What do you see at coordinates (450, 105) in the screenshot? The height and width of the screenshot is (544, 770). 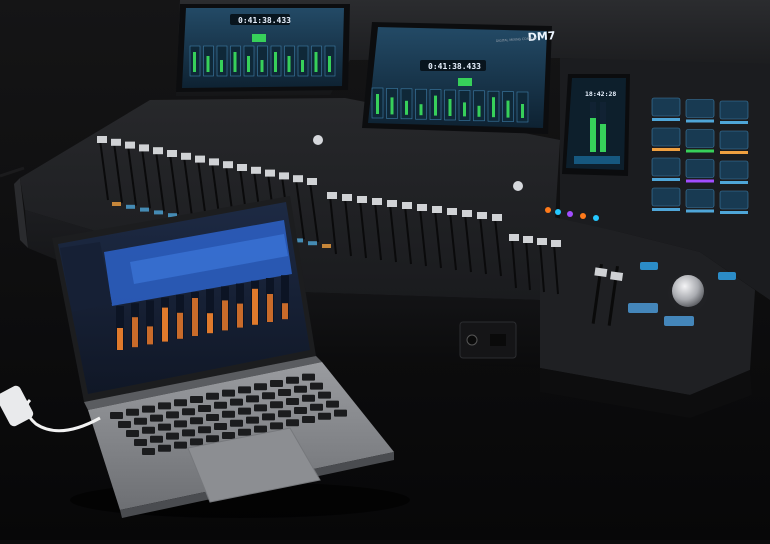 I see `channel-strip-icons-right` at bounding box center [450, 105].